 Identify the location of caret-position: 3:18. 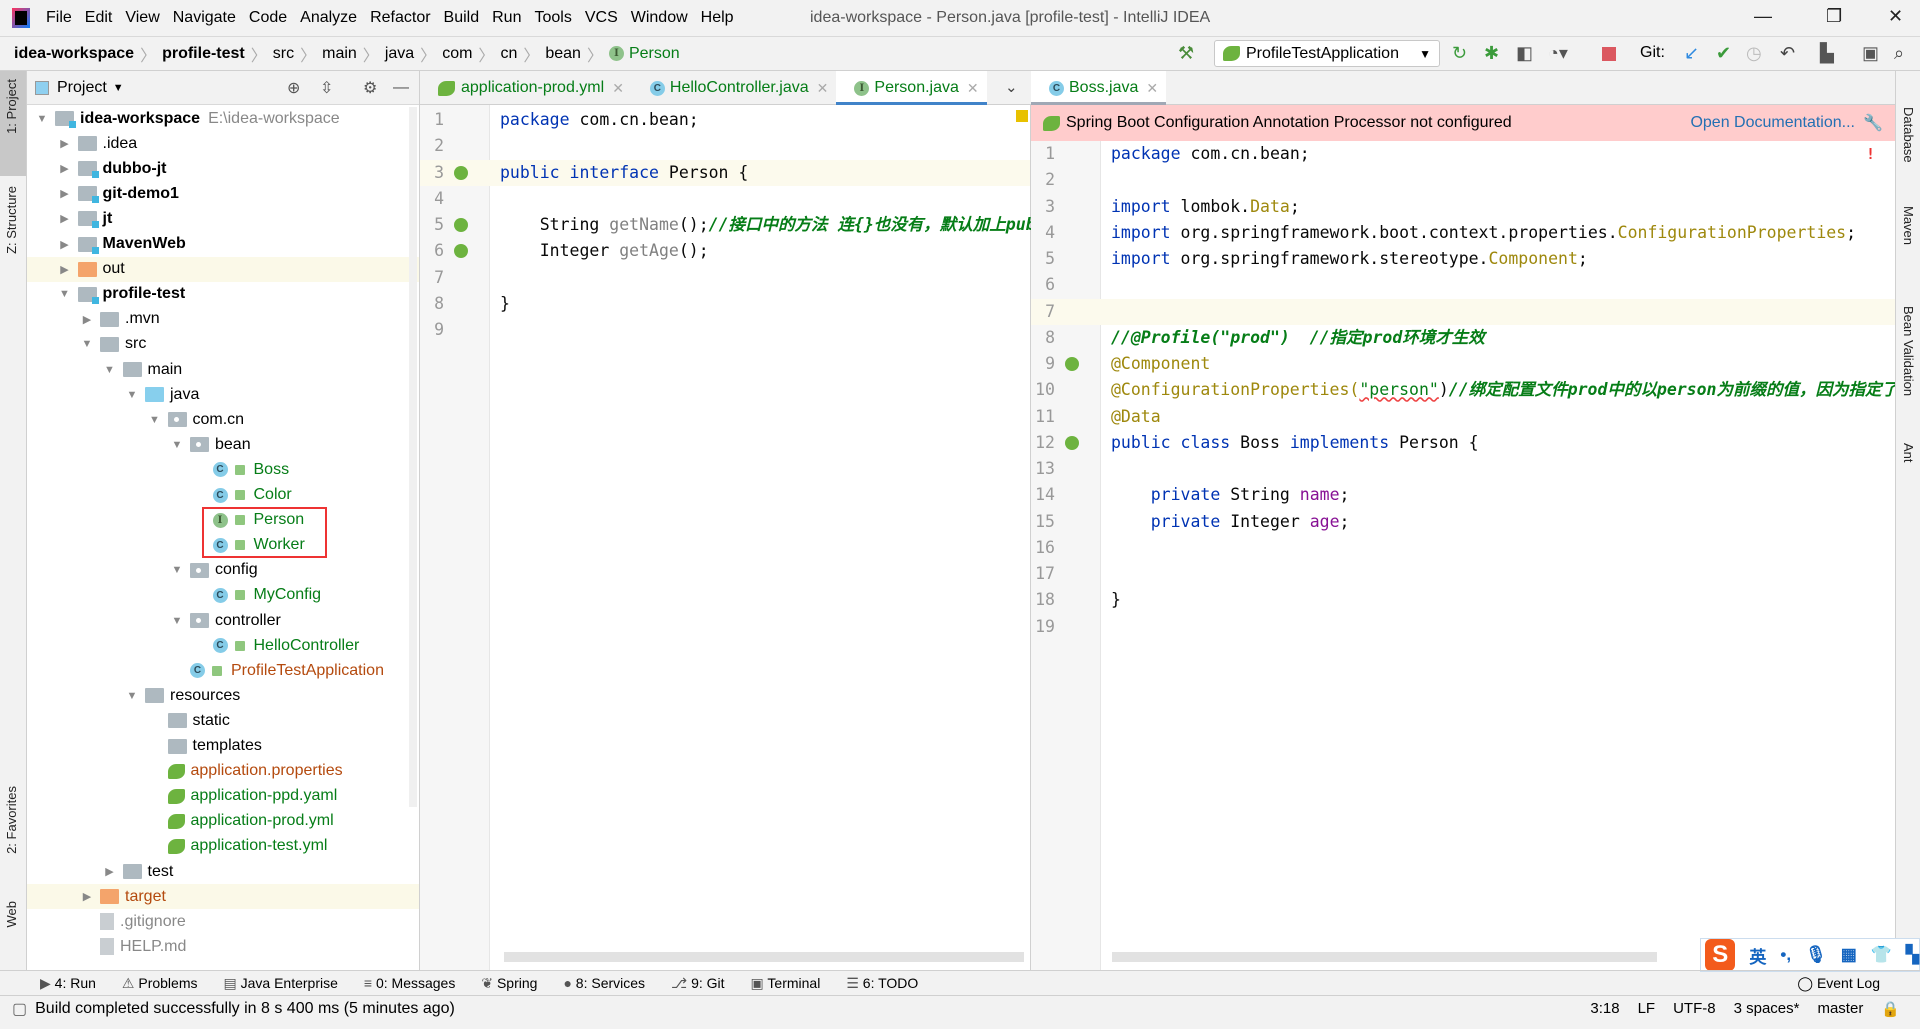
(1604, 1009).